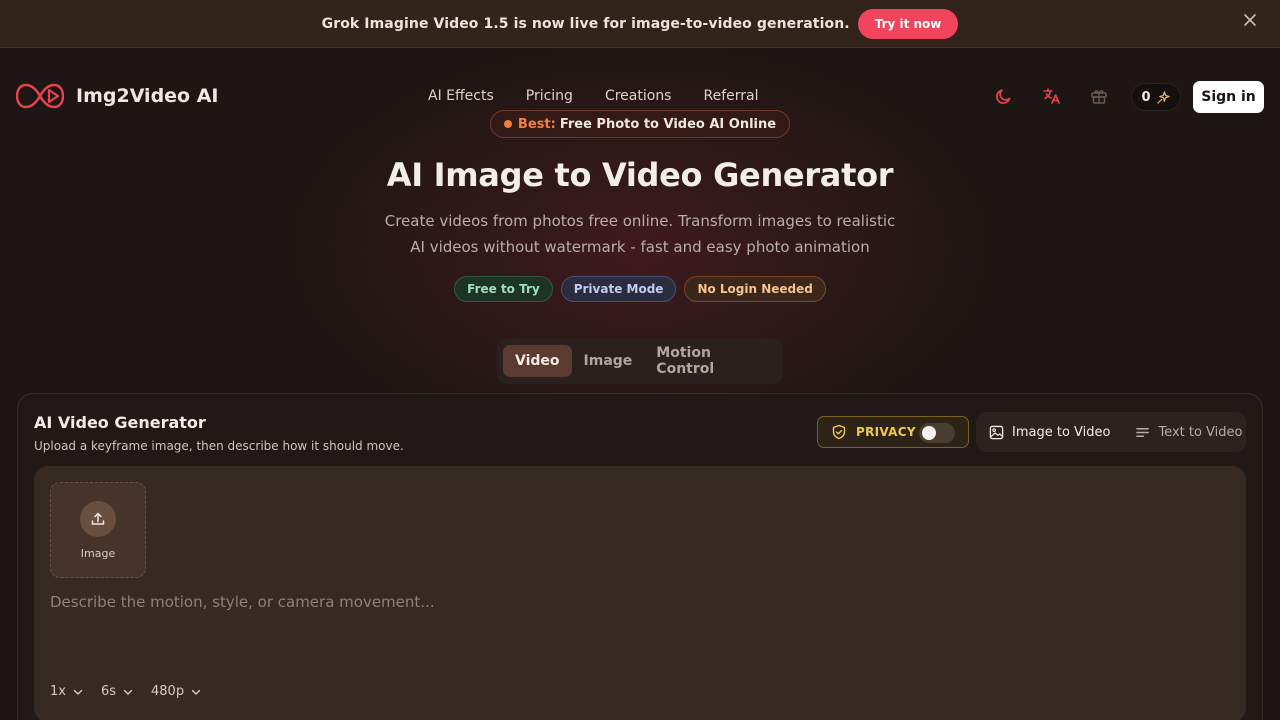 This screenshot has height=720, width=1280. What do you see at coordinates (1163, 97) in the screenshot?
I see `sparkle-icon` at bounding box center [1163, 97].